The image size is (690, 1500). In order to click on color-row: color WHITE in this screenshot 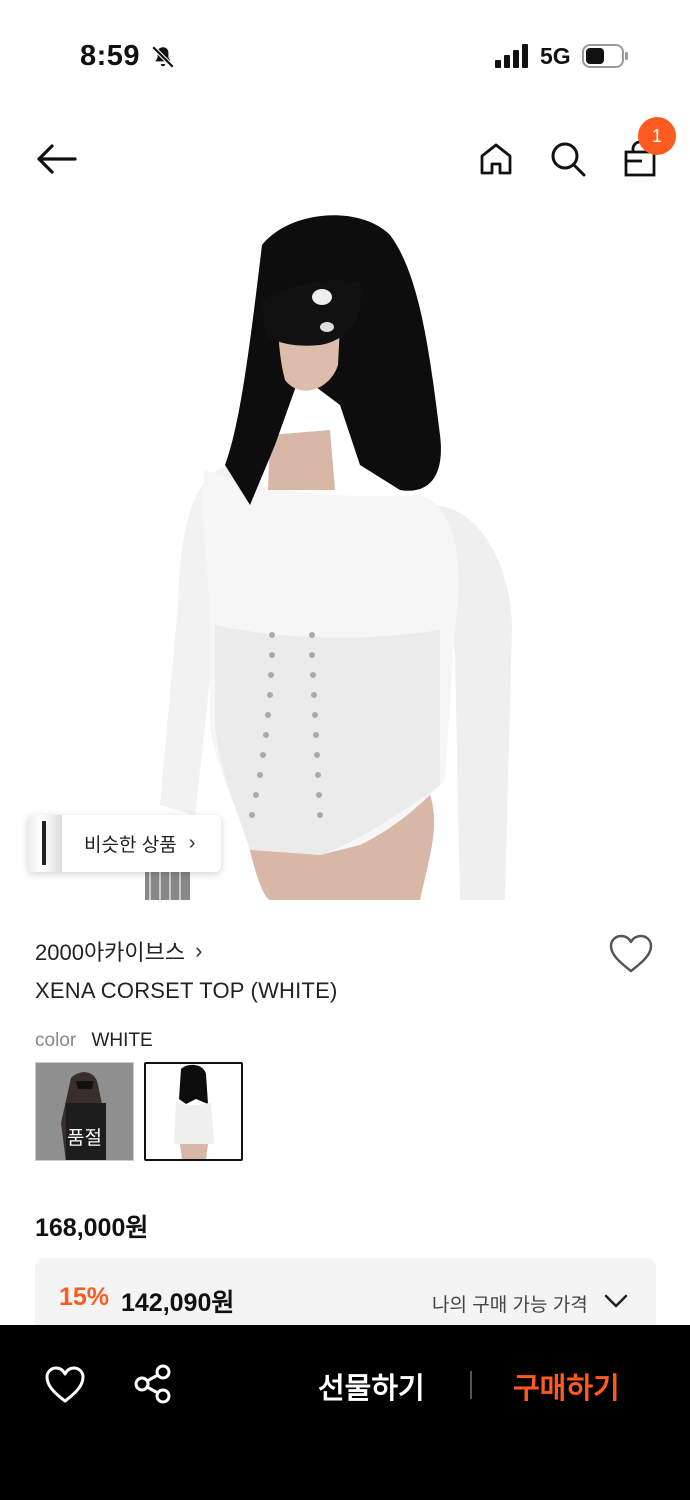, I will do `click(94, 1041)`.